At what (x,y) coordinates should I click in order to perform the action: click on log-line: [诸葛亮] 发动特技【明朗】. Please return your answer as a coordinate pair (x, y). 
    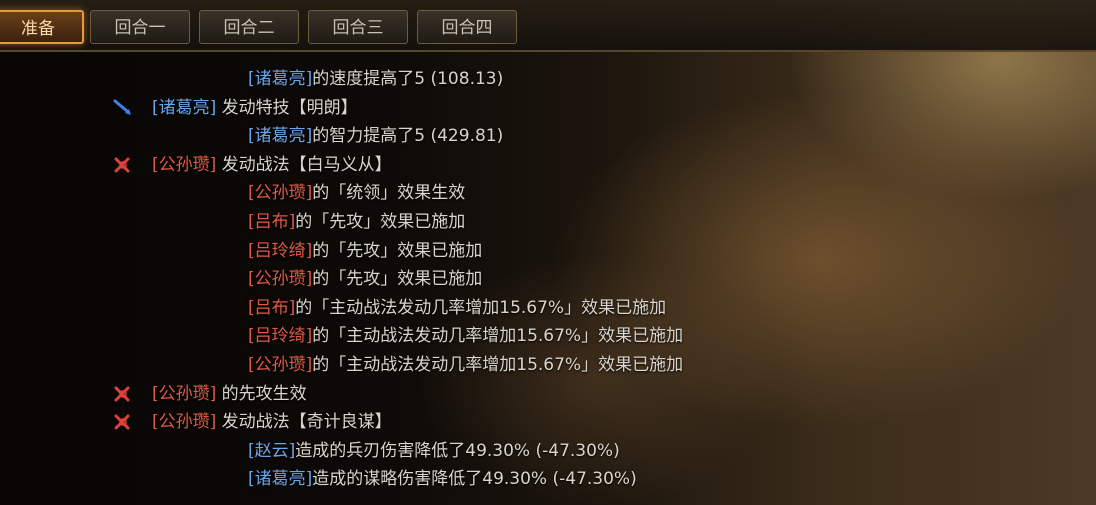
    Looking at the image, I should click on (235, 108).